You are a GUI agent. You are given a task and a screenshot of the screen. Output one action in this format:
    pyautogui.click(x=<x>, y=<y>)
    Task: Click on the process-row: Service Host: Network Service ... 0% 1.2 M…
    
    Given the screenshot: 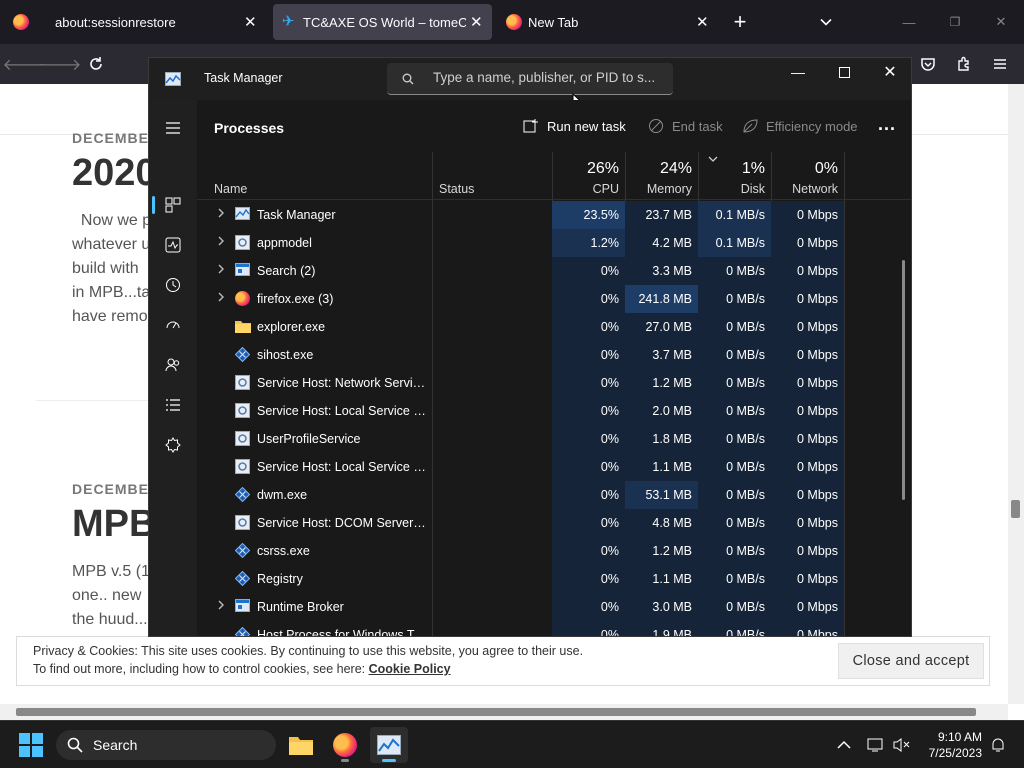 What is the action you would take?
    pyautogui.click(x=554, y=383)
    